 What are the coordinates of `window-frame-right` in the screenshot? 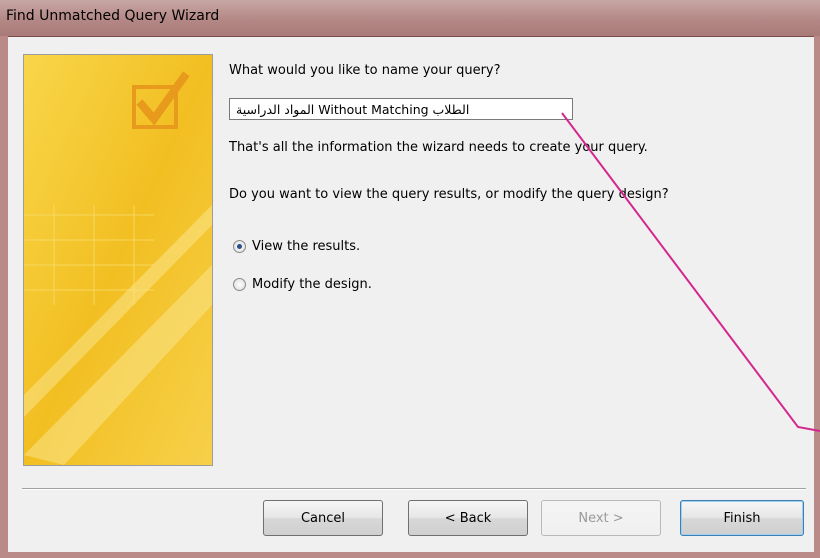 It's located at (817, 297).